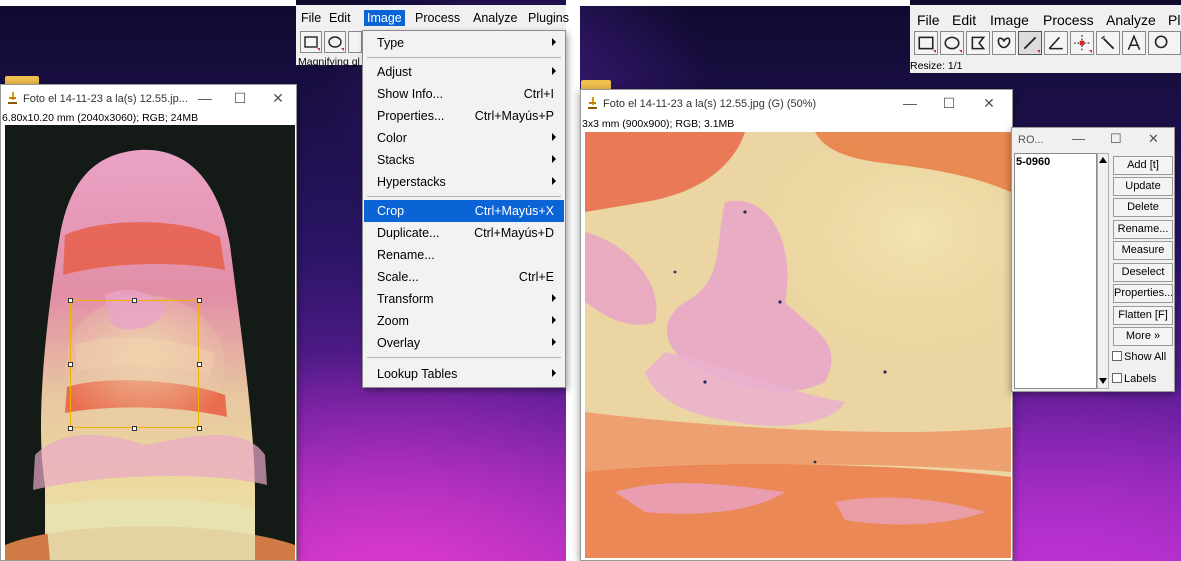  Describe the element at coordinates (1143, 207) in the screenshot. I see `delete-button: Delete` at that location.